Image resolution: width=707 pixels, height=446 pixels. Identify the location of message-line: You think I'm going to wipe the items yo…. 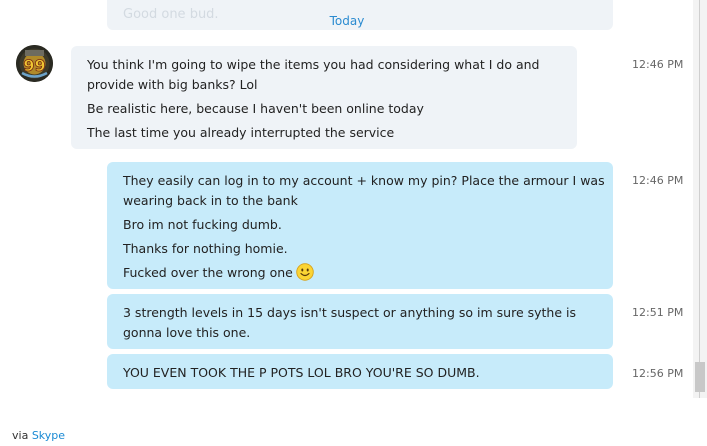
(313, 64).